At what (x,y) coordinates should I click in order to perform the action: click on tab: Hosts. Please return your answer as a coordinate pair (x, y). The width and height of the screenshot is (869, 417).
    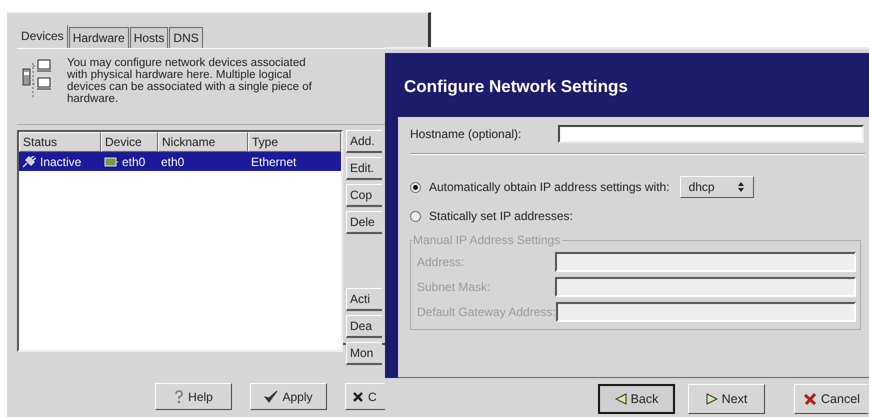
    Looking at the image, I should click on (149, 37).